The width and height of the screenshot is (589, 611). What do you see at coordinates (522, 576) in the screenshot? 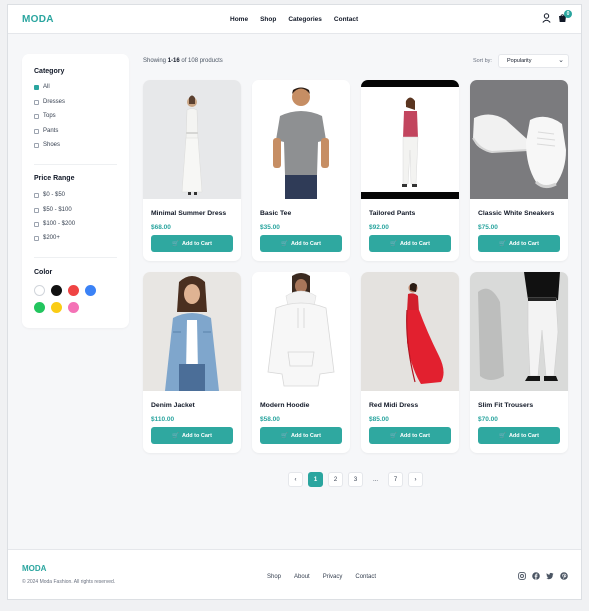
I see `instagram-icon` at bounding box center [522, 576].